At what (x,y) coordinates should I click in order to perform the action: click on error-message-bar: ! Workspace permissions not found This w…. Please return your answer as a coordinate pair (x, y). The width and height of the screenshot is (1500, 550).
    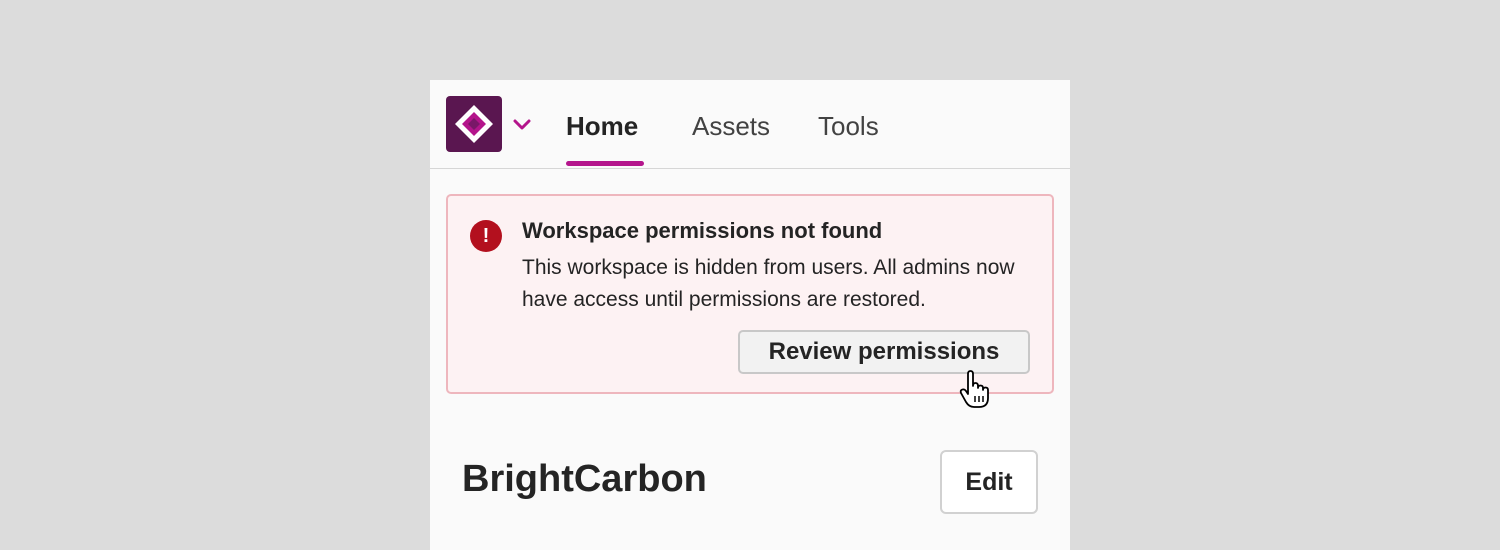
    Looking at the image, I should click on (750, 294).